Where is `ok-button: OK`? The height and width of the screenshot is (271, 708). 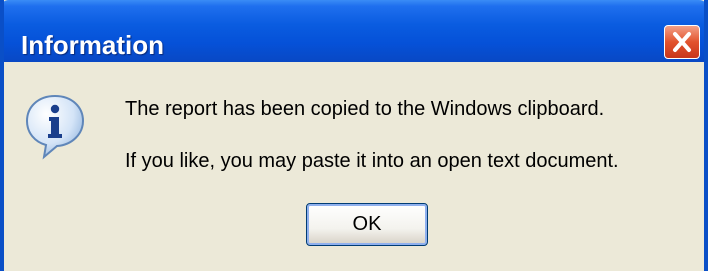
ok-button: OK is located at coordinates (367, 224).